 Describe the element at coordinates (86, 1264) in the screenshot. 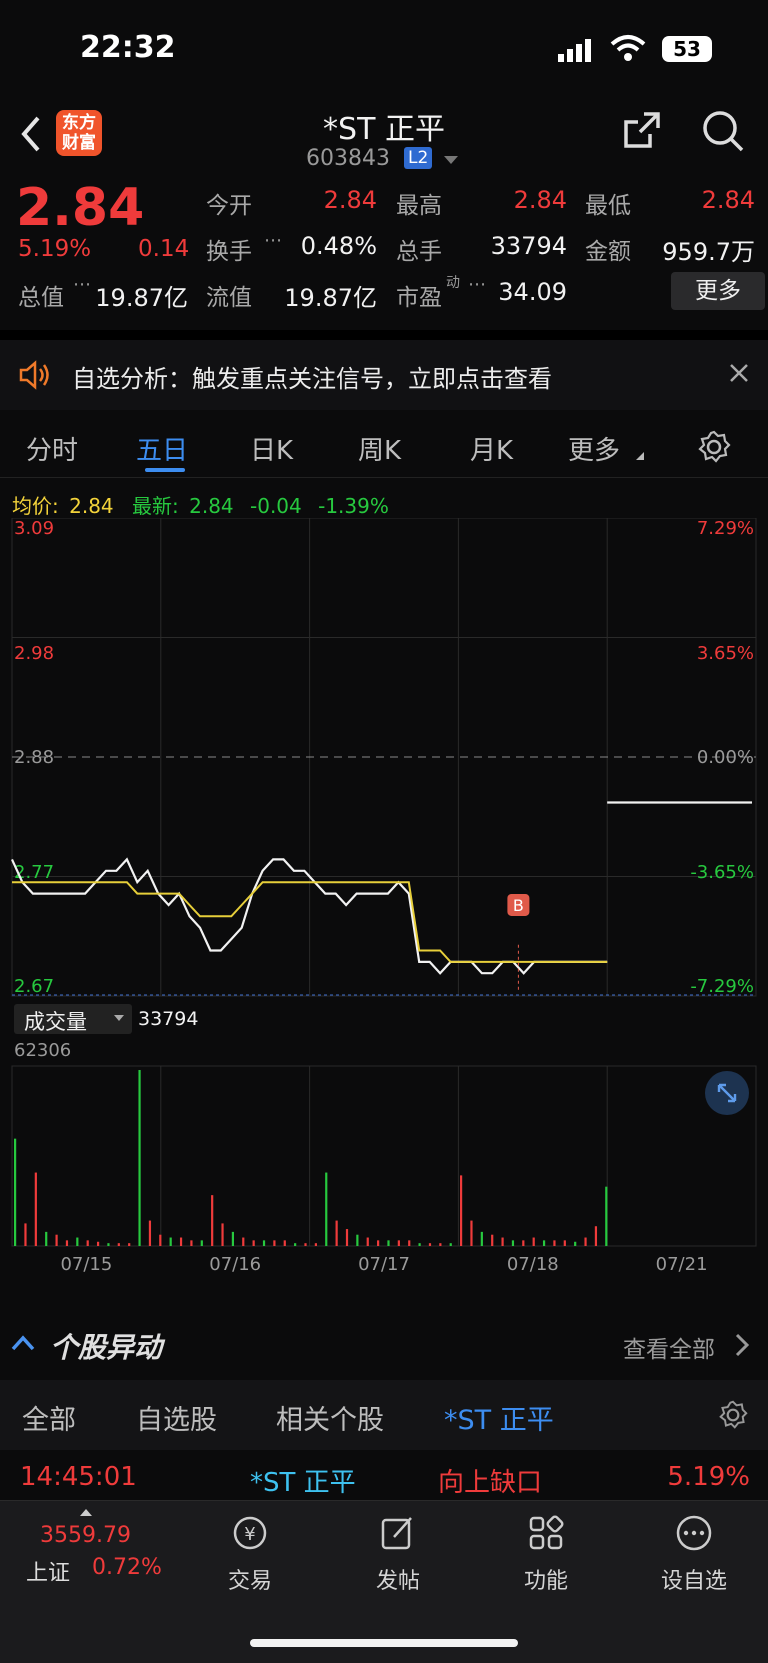

I see `x-axis-date-label: 07/15` at that location.